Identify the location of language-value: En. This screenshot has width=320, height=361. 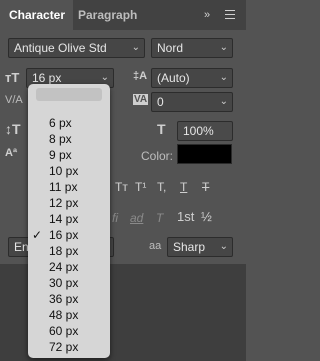
(21, 247).